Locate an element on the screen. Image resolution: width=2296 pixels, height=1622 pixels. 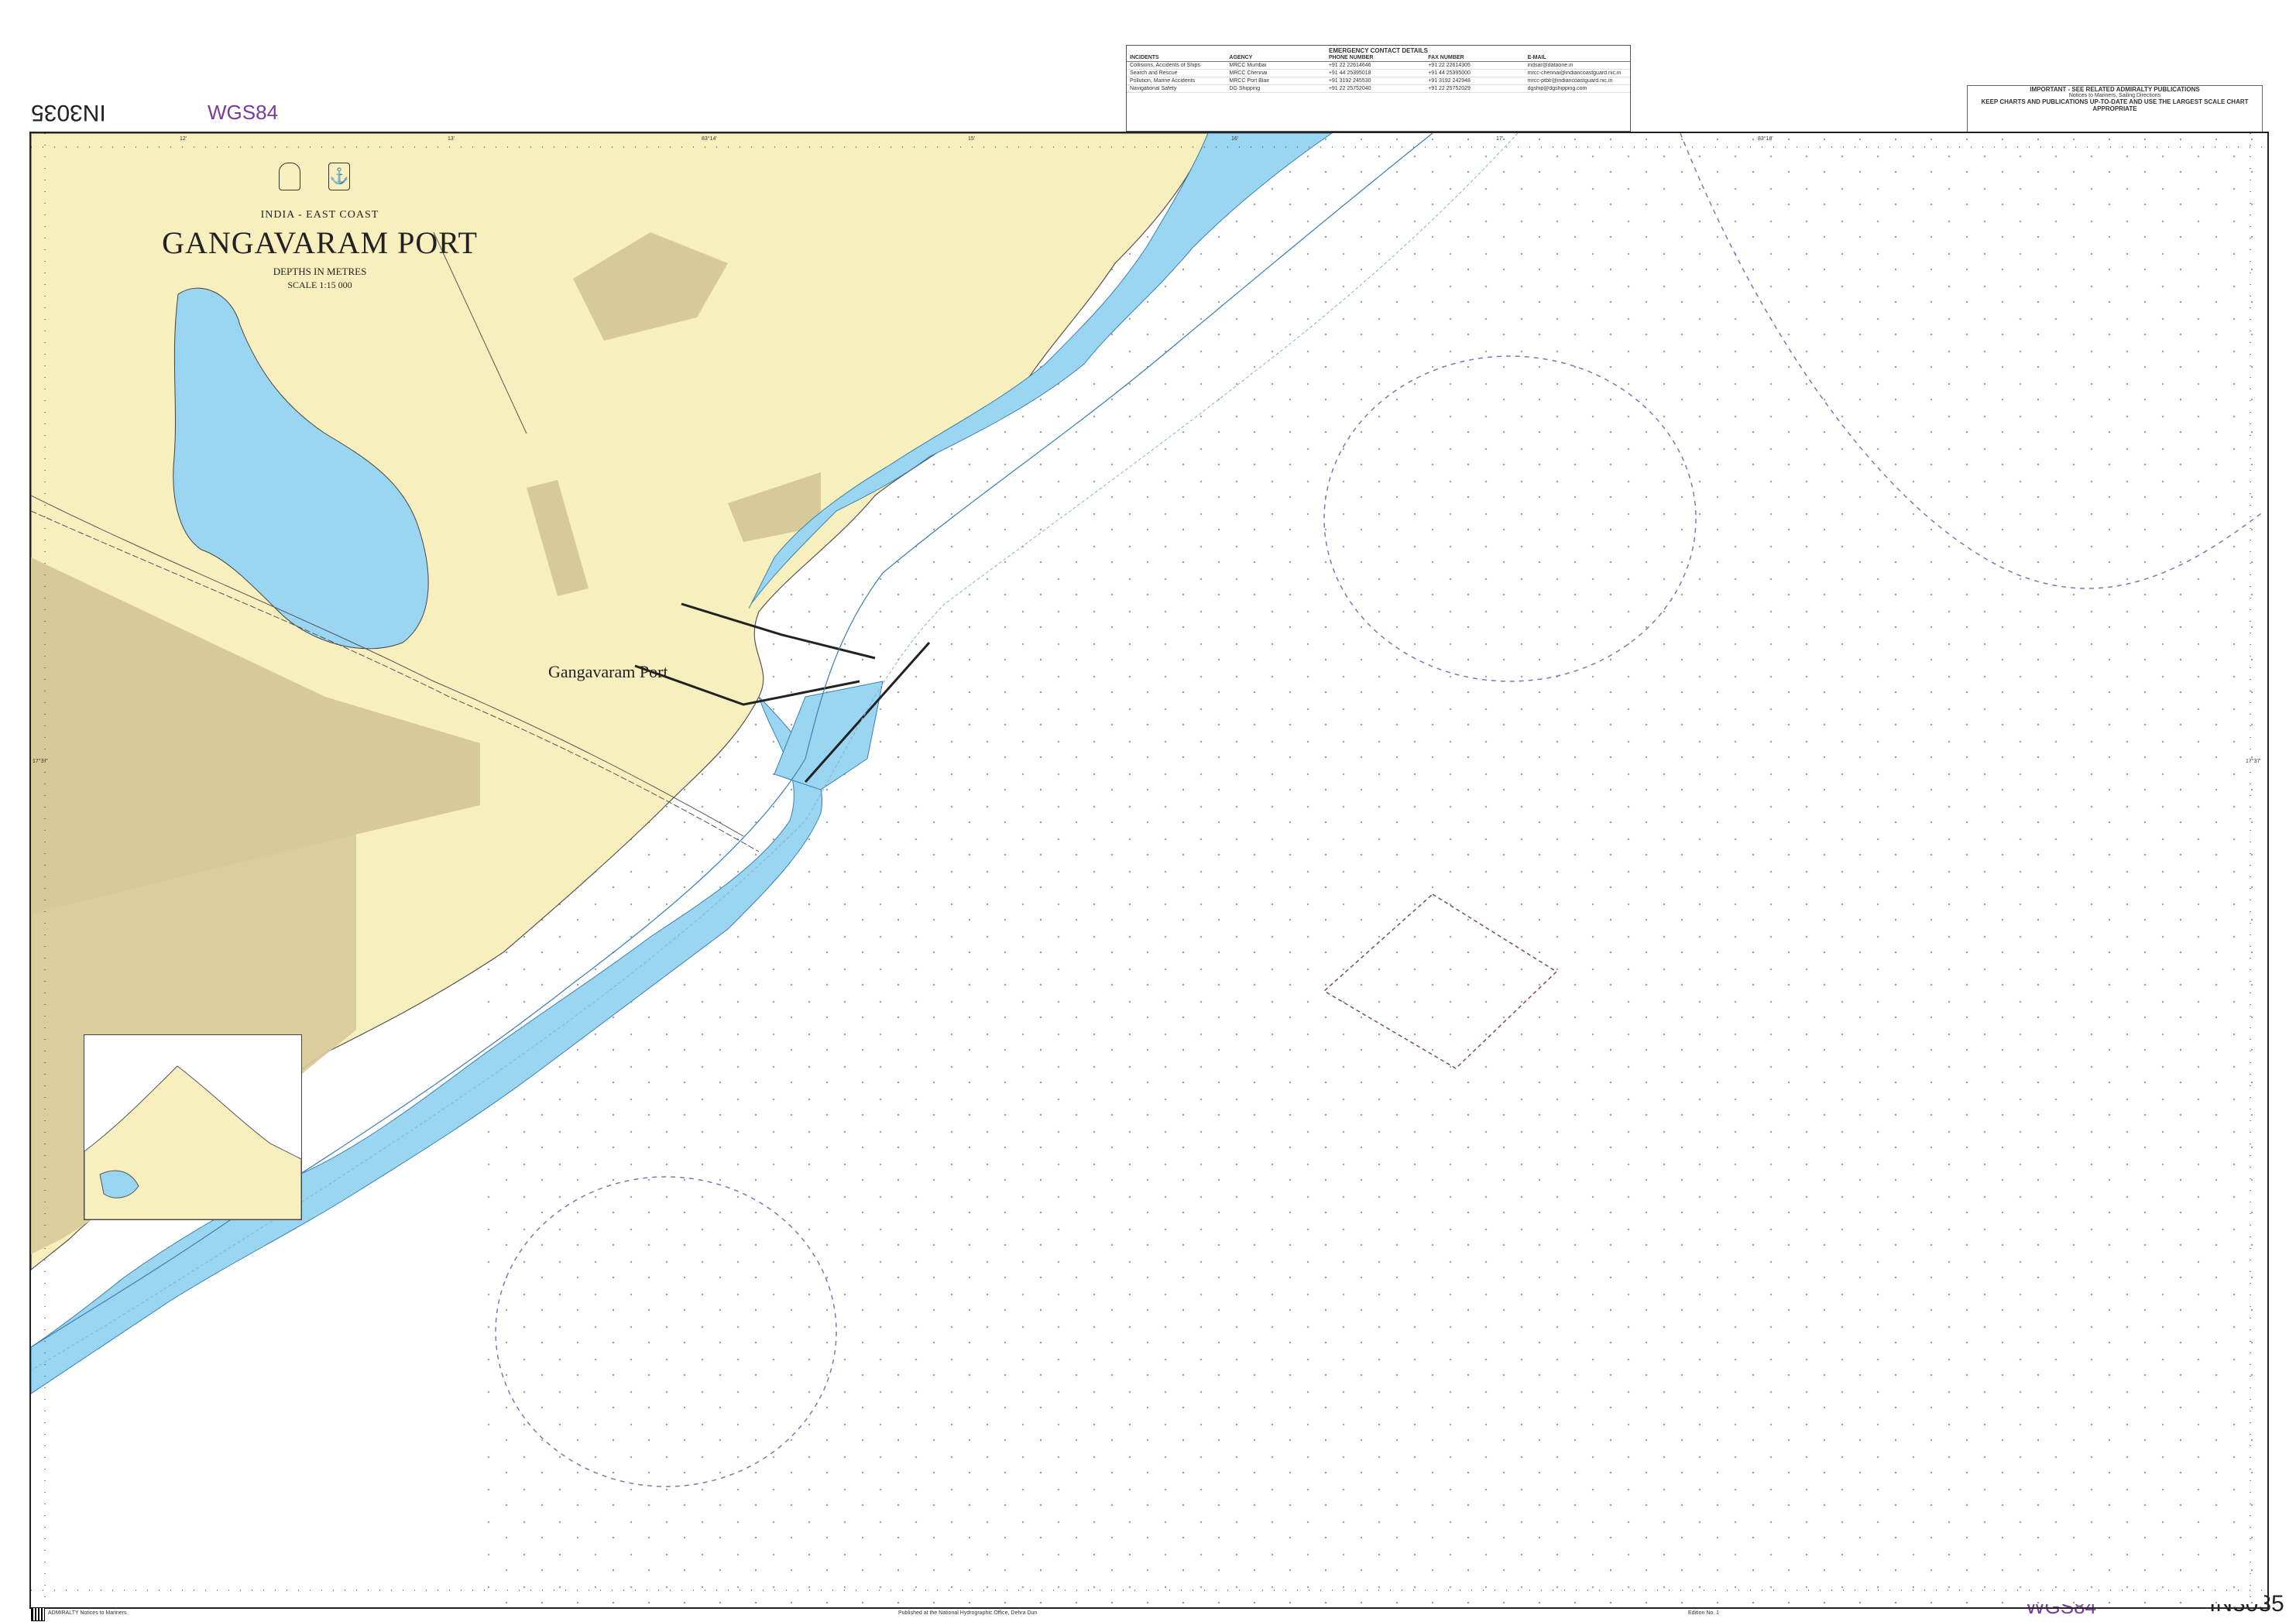
anchor-crest-icon: ⚓ is located at coordinates (339, 177).